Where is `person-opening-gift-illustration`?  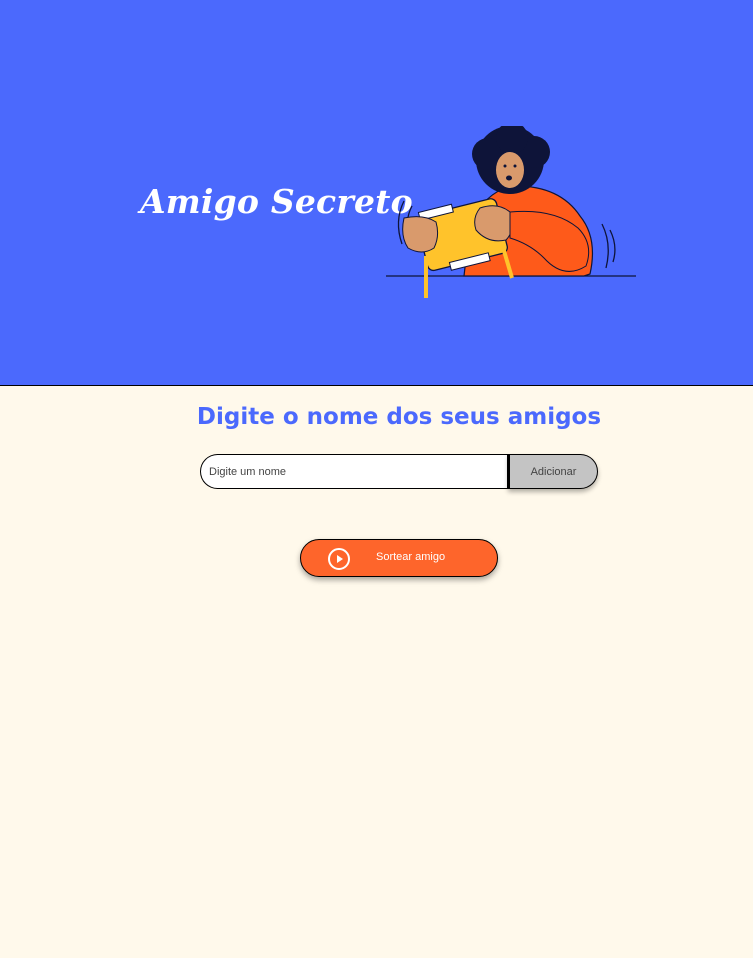 person-opening-gift-illustration is located at coordinates (511, 212).